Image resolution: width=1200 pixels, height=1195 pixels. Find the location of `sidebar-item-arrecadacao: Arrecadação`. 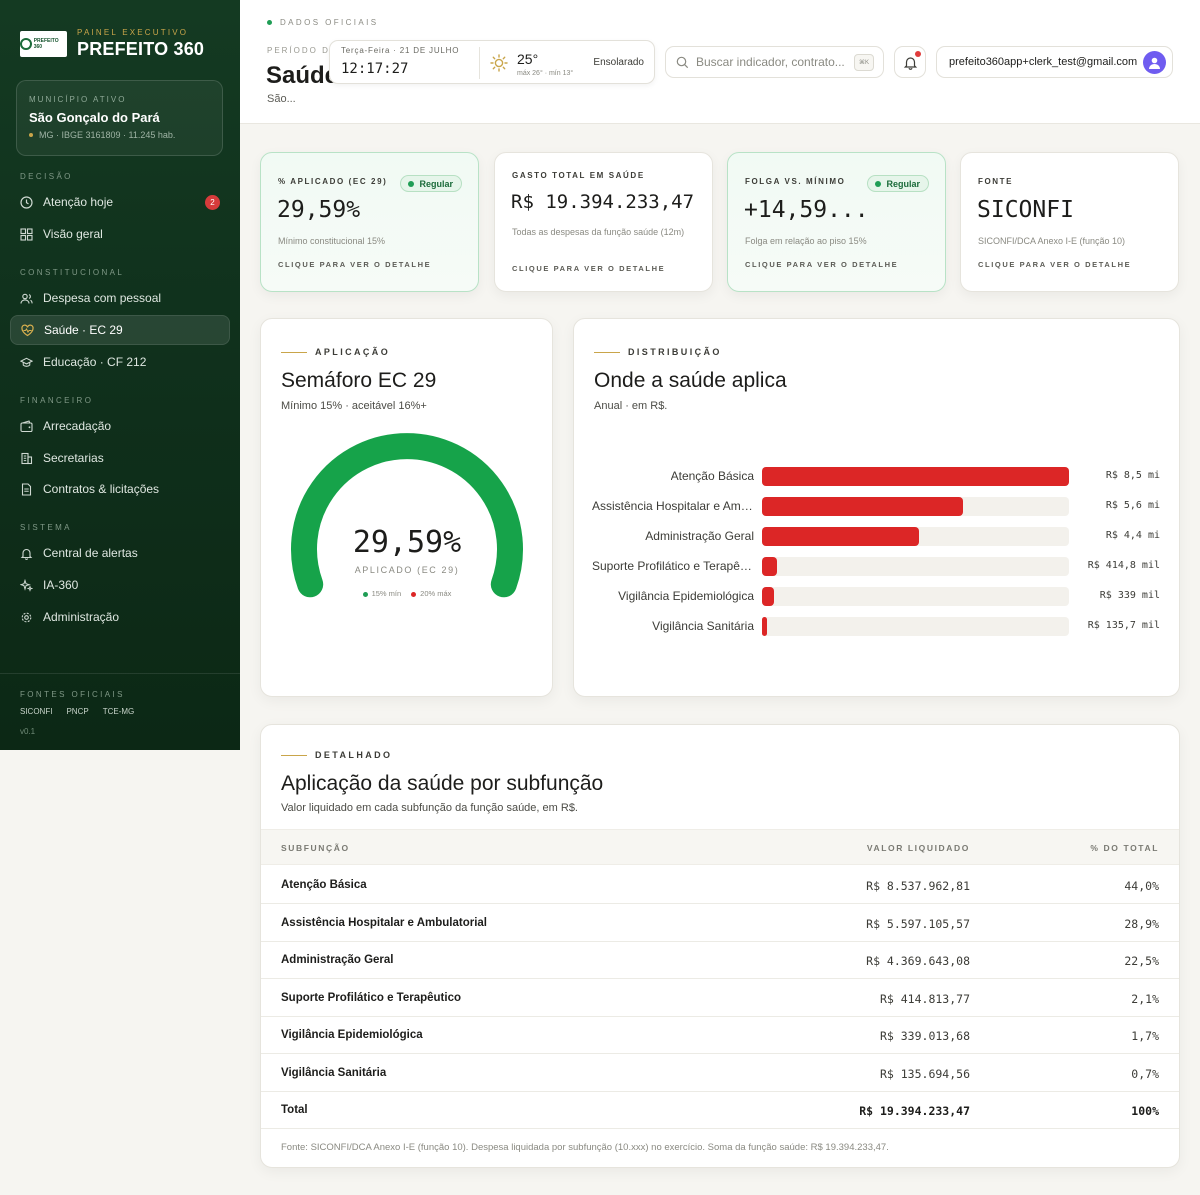

sidebar-item-arrecadacao: Arrecadação is located at coordinates (120, 426).